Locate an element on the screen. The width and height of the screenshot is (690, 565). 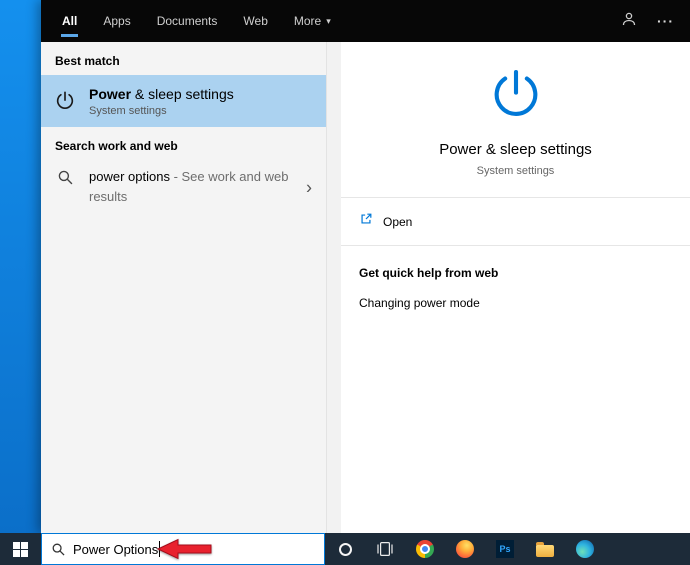
tab-more: More ▾ is located at coordinates (312, 21).